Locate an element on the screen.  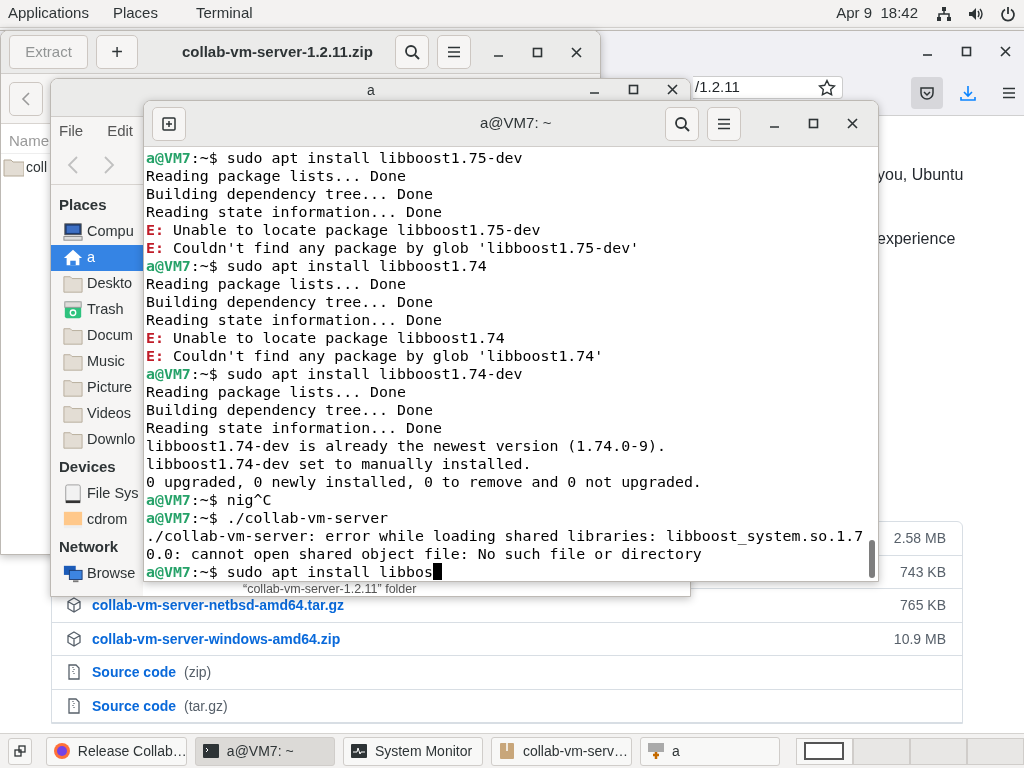
file-size: 2.58 MB is located at coordinates (919, 538).